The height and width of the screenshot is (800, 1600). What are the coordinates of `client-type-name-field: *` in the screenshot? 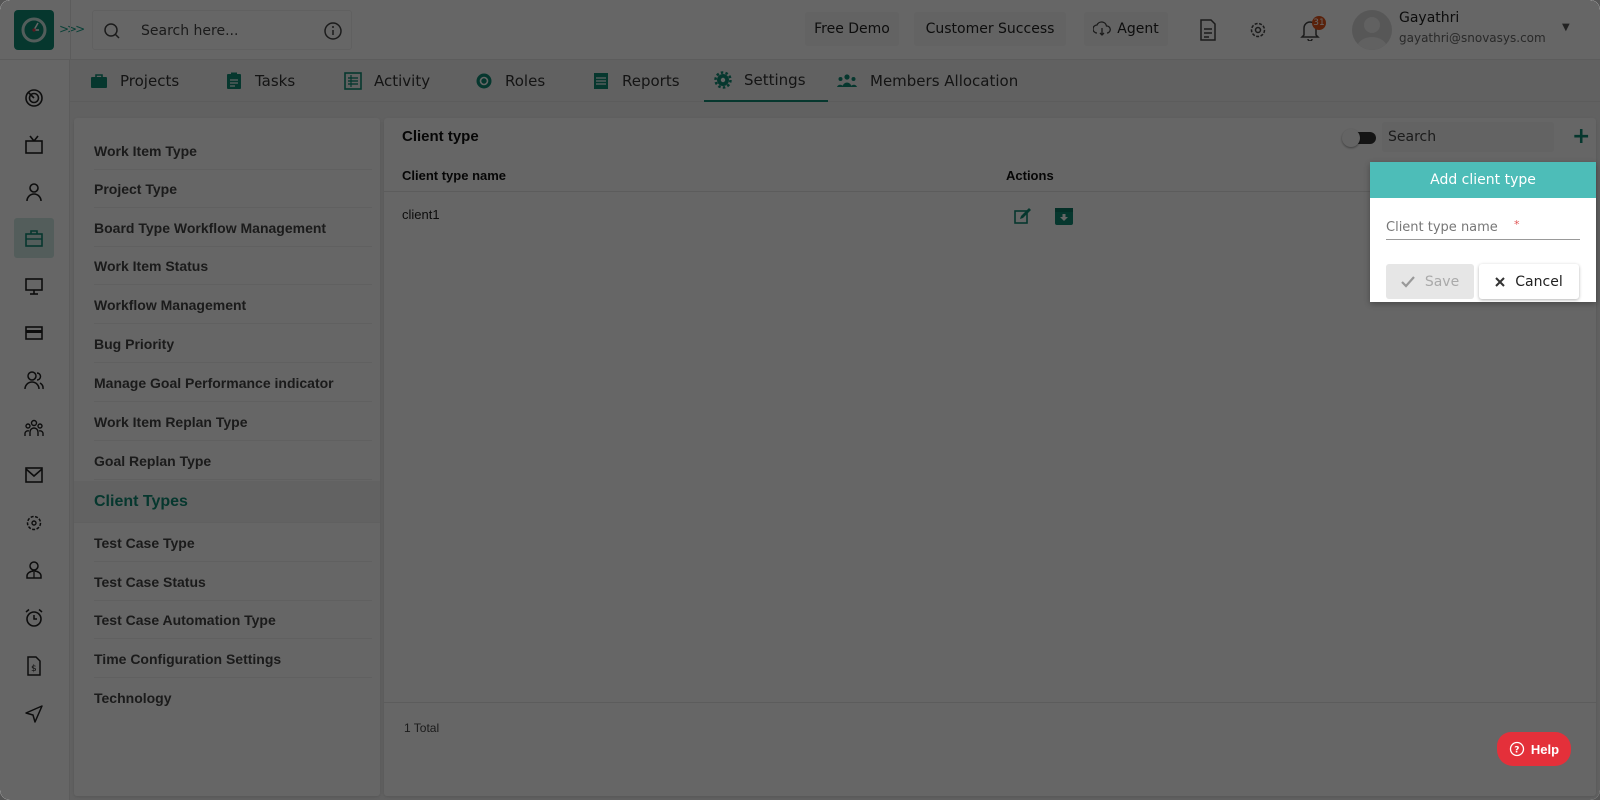 It's located at (1483, 228).